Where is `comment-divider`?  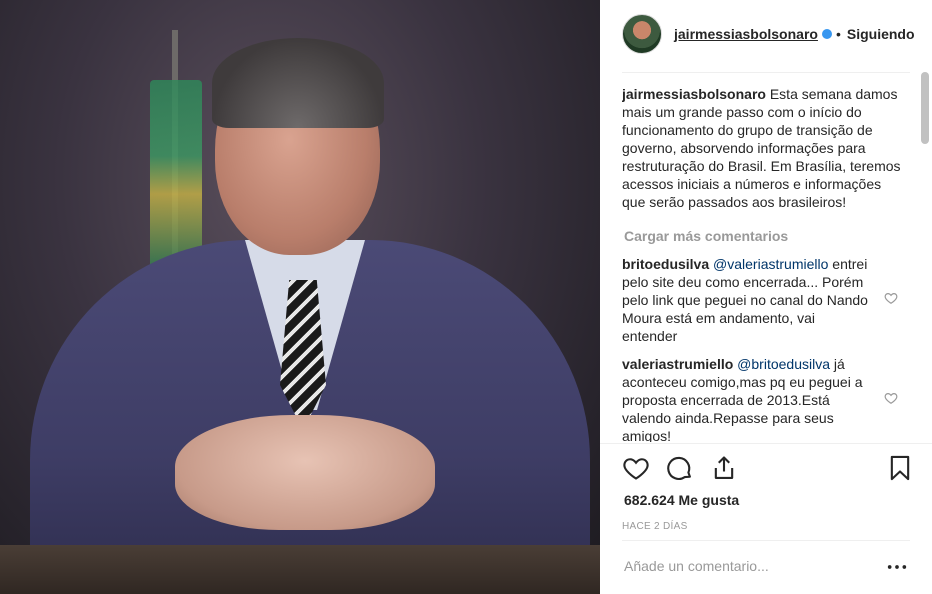 comment-divider is located at coordinates (766, 540).